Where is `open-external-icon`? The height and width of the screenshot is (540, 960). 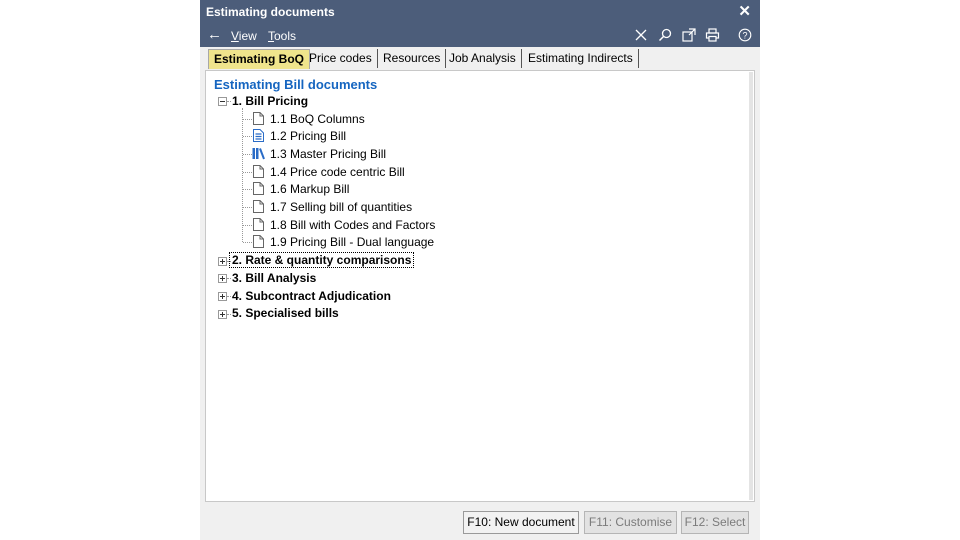 open-external-icon is located at coordinates (689, 35).